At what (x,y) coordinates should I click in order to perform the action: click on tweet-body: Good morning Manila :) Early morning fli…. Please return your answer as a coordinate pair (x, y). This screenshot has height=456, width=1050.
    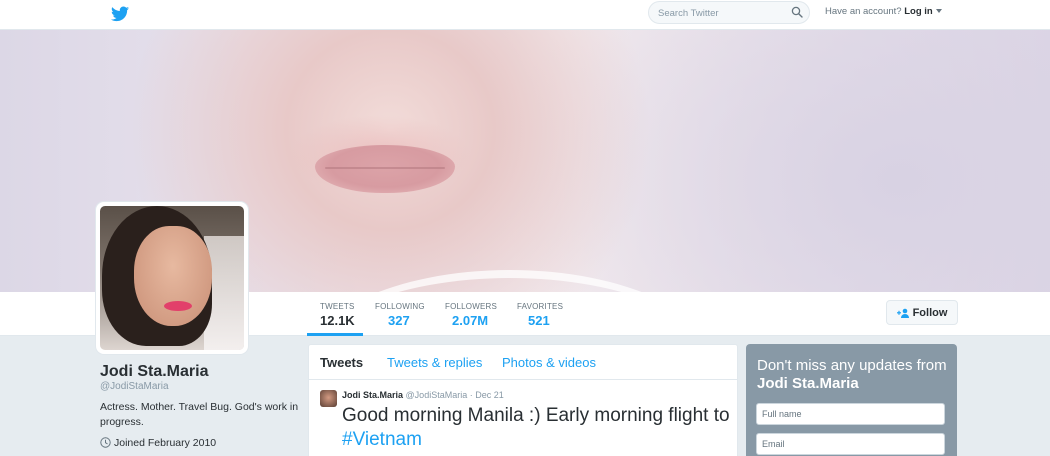
    Looking at the image, I should click on (536, 415).